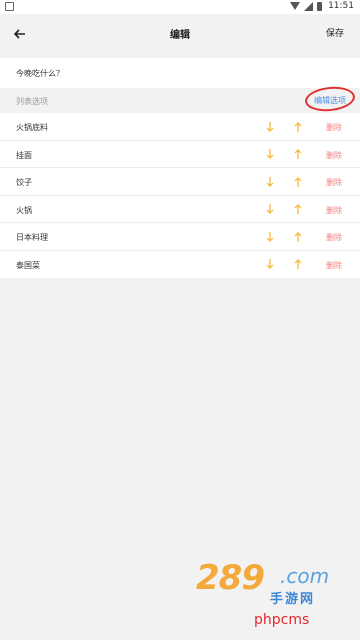  Describe the element at coordinates (271, 583) in the screenshot. I see `watermark-logo: 289 .com 手游网` at that location.